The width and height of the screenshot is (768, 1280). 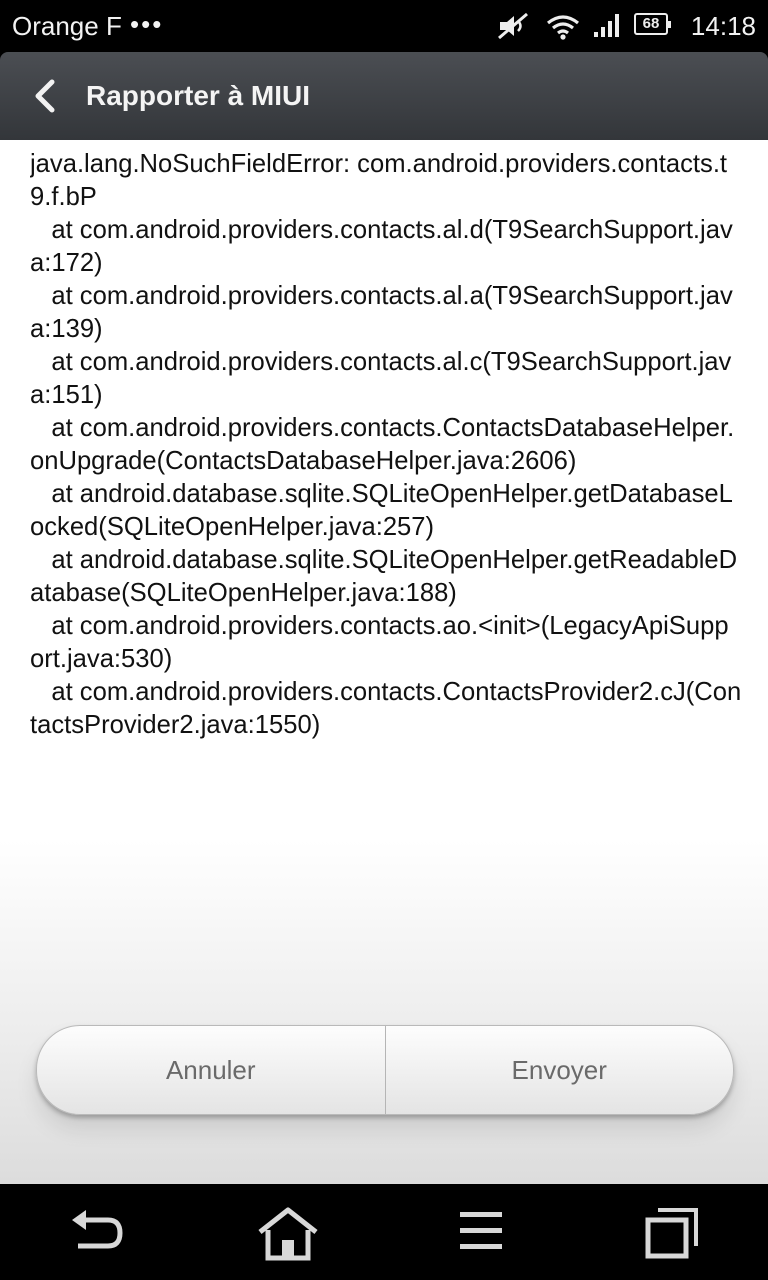 I want to click on menu-icon, so click(x=481, y=1232).